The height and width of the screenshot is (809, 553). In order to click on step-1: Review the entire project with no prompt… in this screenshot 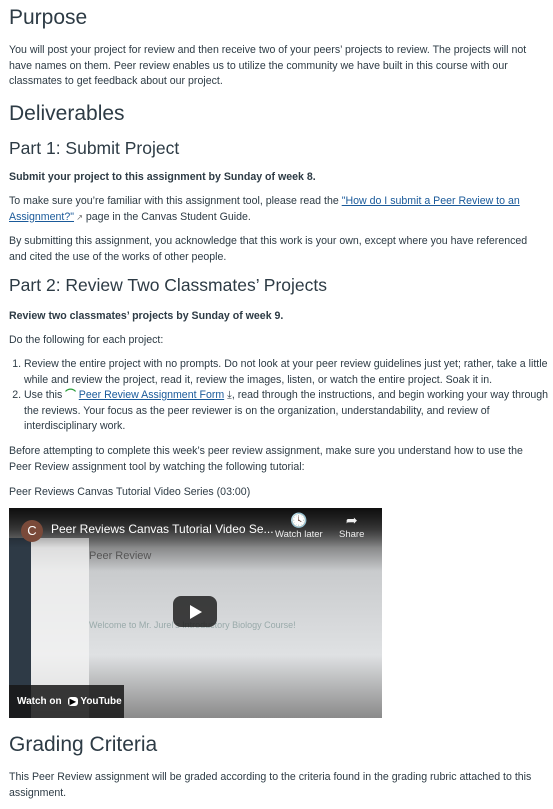, I will do `click(288, 372)`.